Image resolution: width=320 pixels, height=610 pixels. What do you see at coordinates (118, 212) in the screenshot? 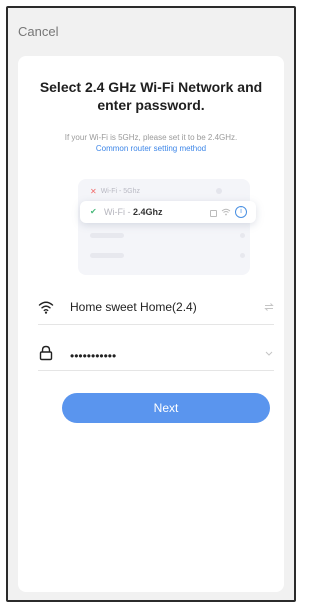
I see `illus-24g-prefix: Wi-Fi -` at bounding box center [118, 212].